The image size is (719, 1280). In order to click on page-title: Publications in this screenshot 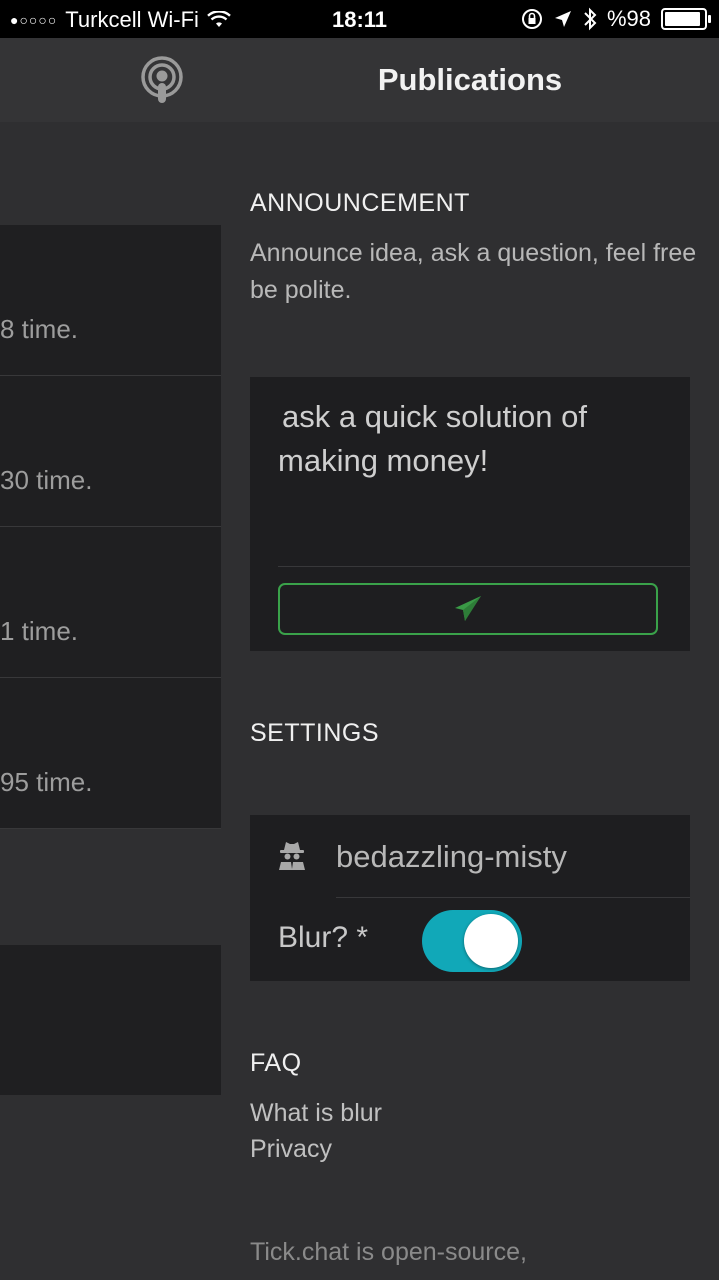, I will do `click(470, 79)`.